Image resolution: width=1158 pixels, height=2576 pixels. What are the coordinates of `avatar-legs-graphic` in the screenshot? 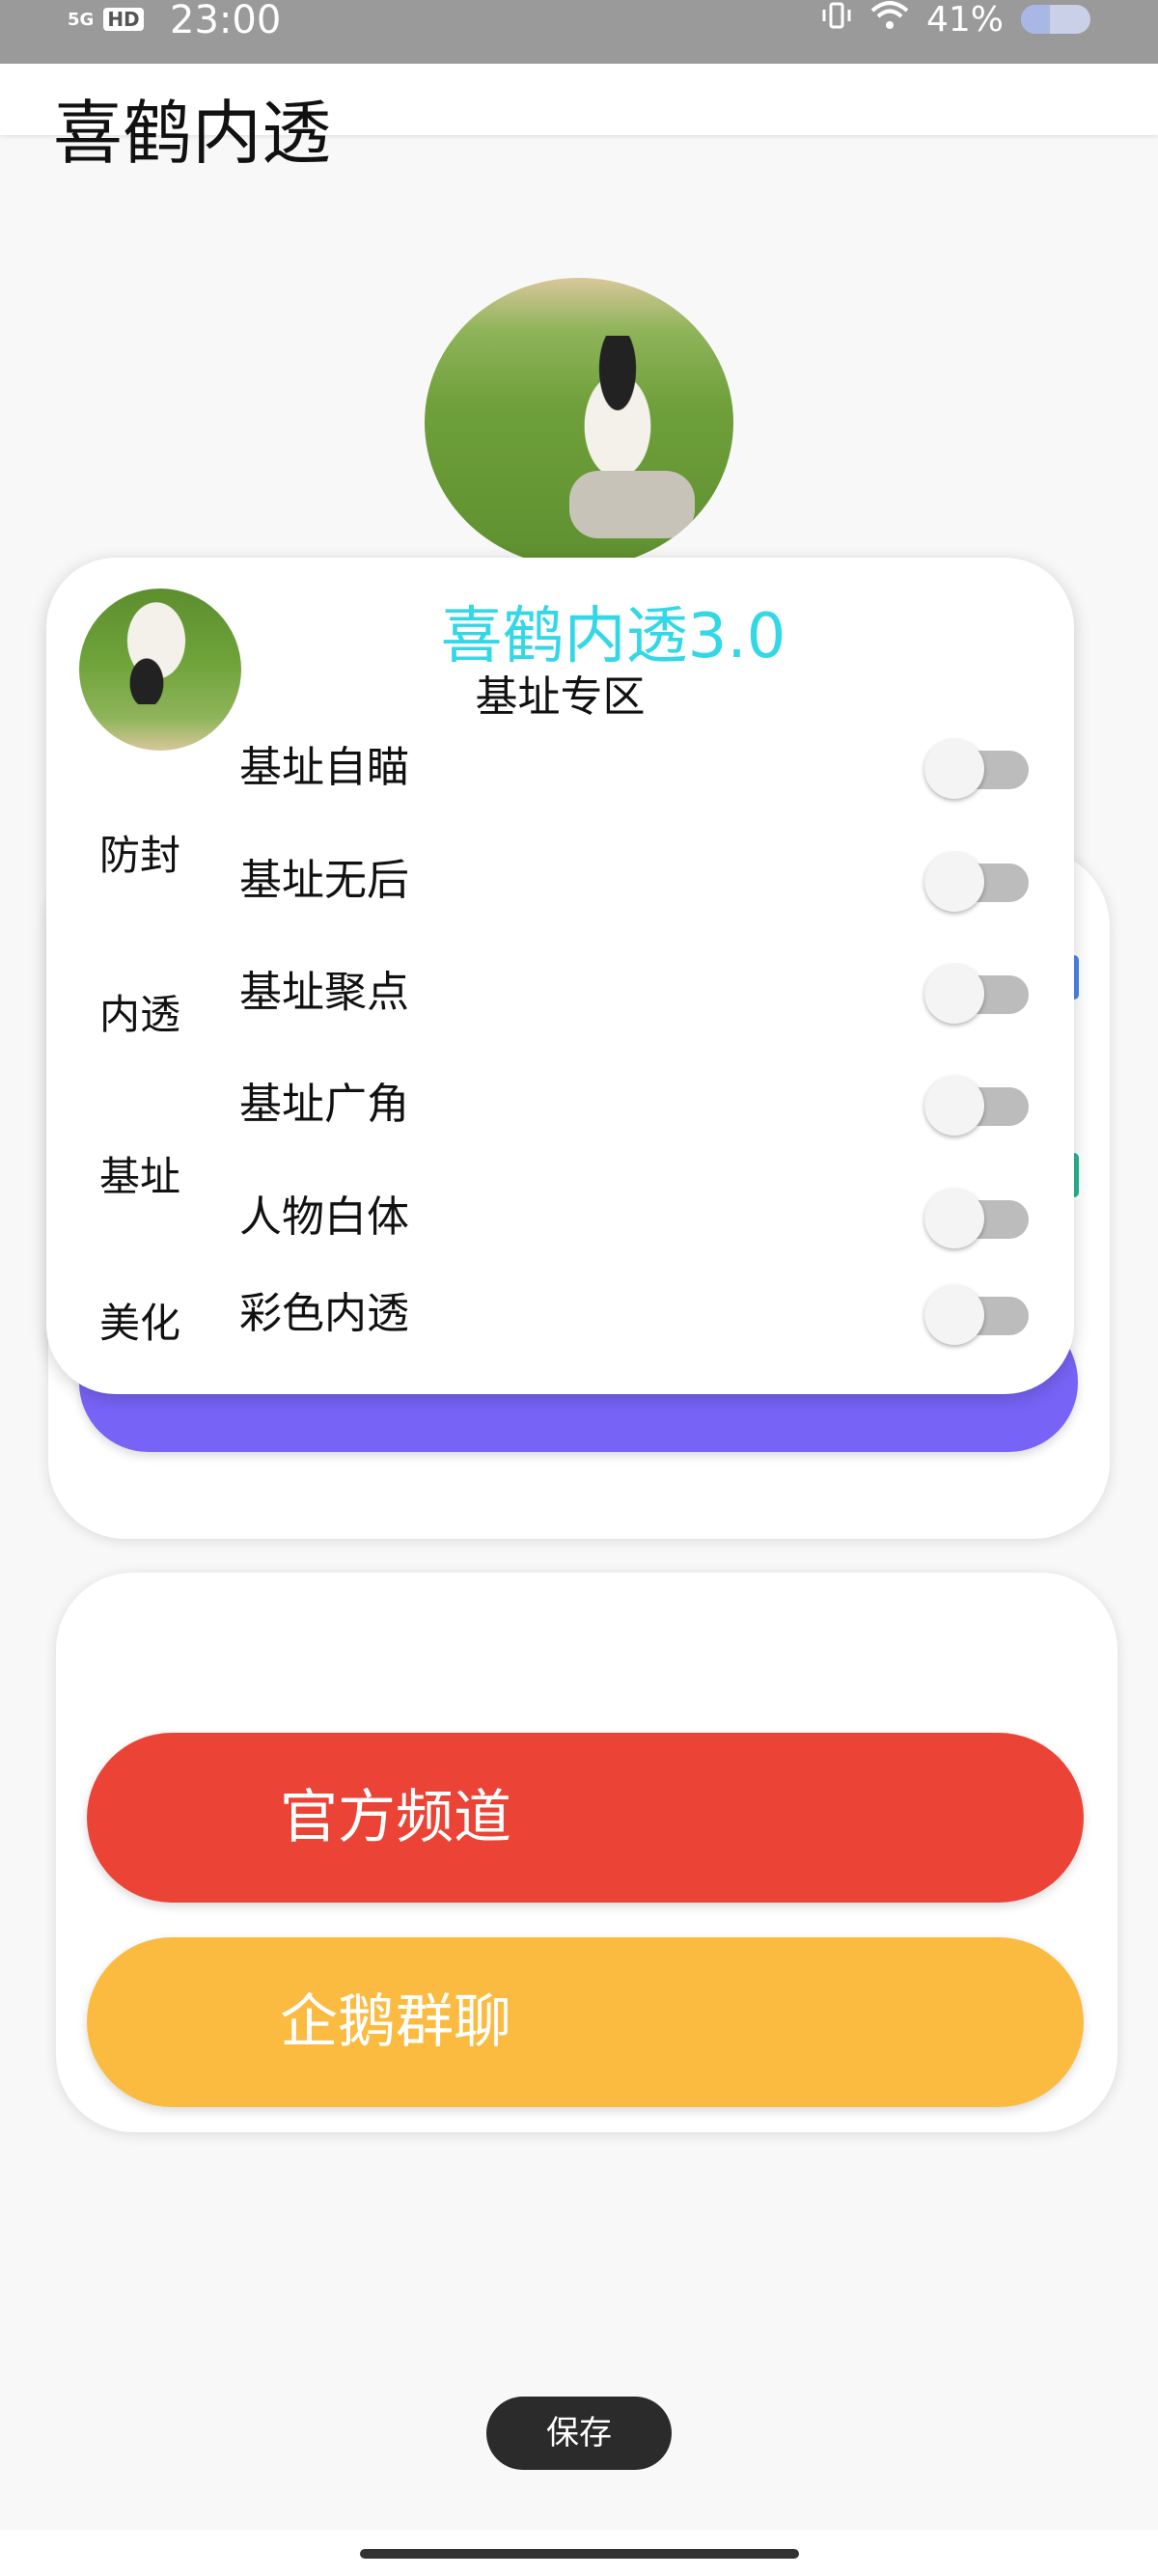 It's located at (632, 505).